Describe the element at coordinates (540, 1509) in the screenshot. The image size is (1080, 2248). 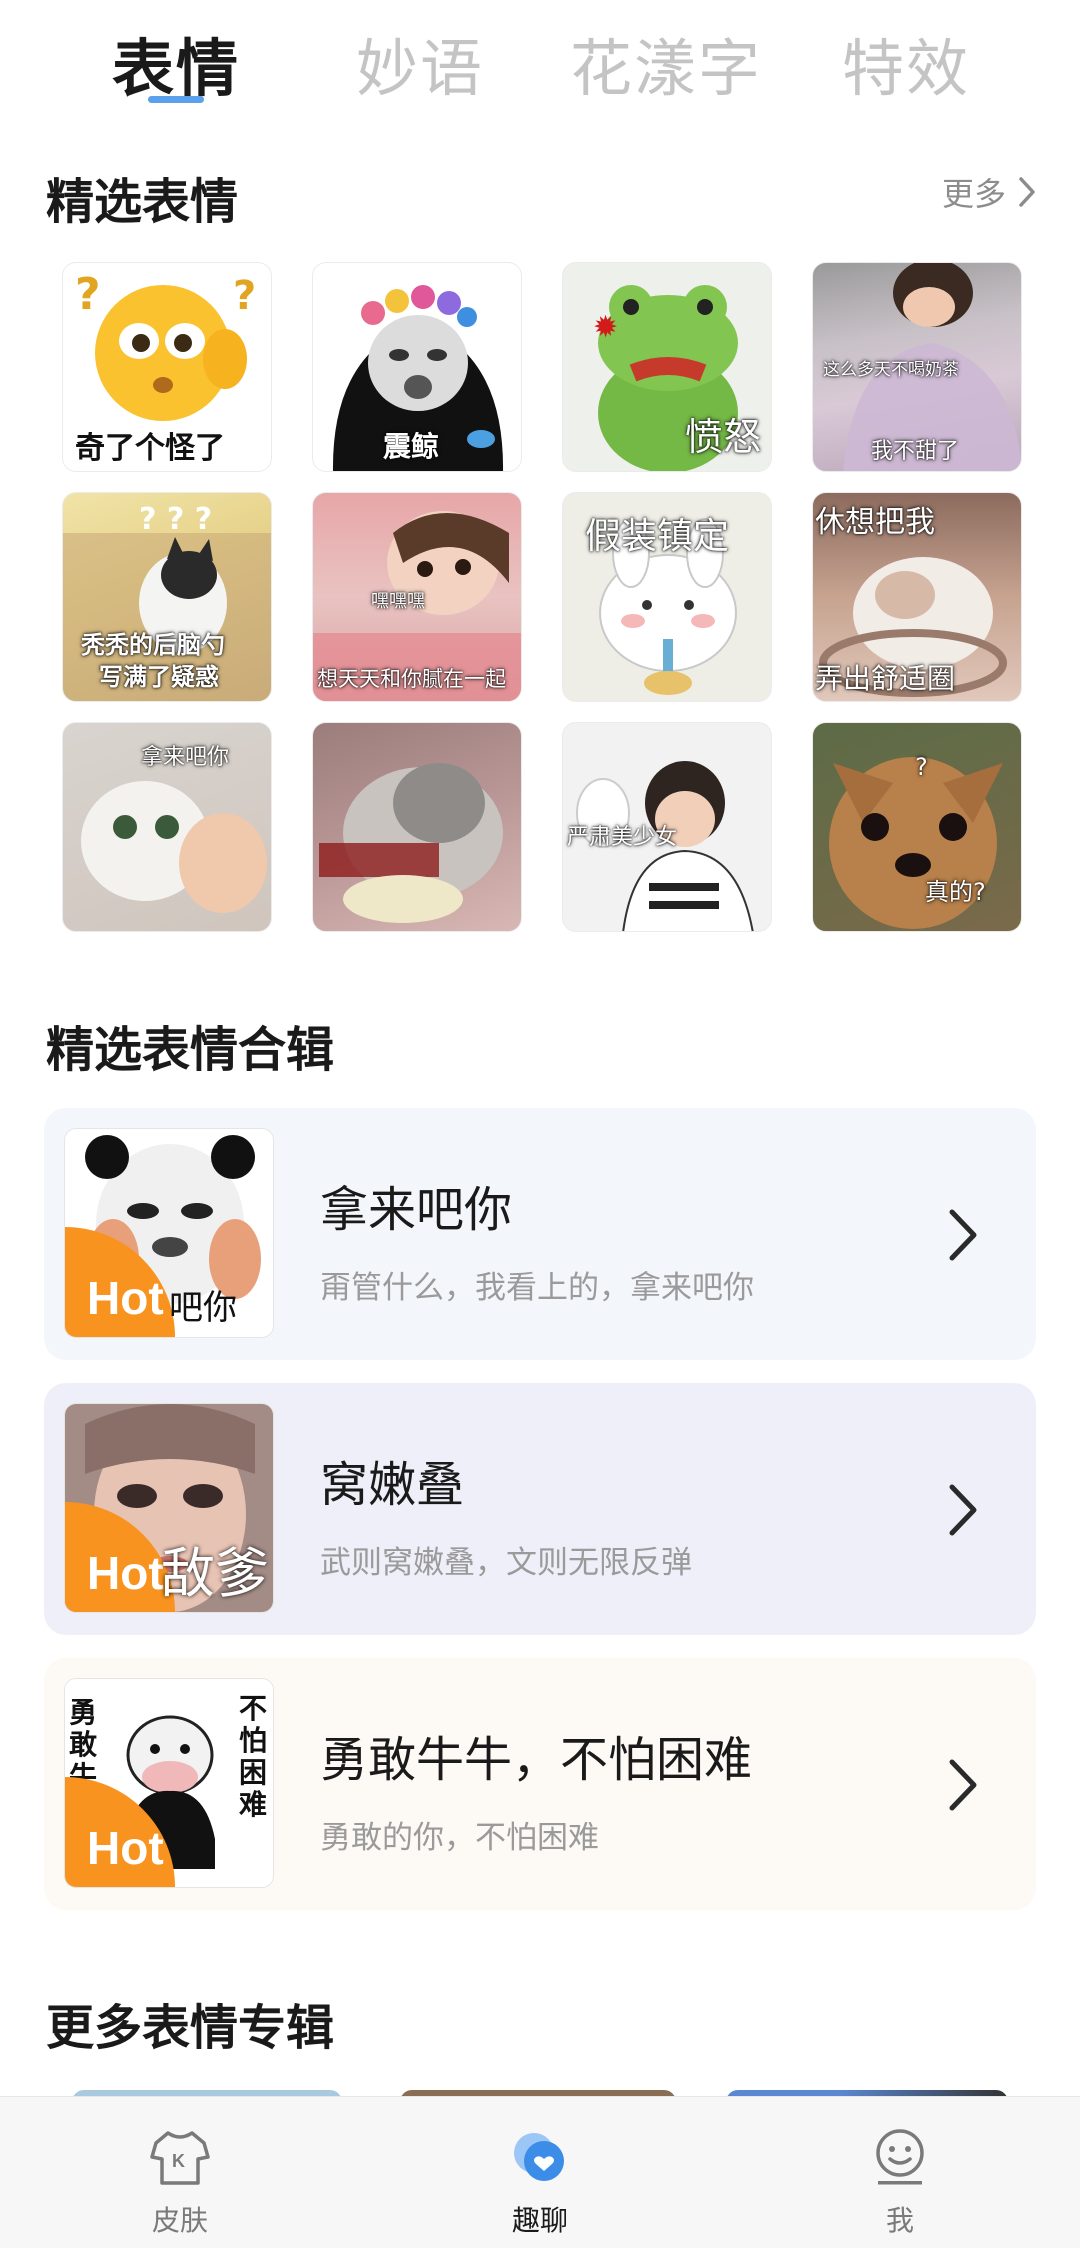
I see `album-card: Hot 敌爹 窝嫩叠 武则窝嫩叠，文则无限反弹` at that location.